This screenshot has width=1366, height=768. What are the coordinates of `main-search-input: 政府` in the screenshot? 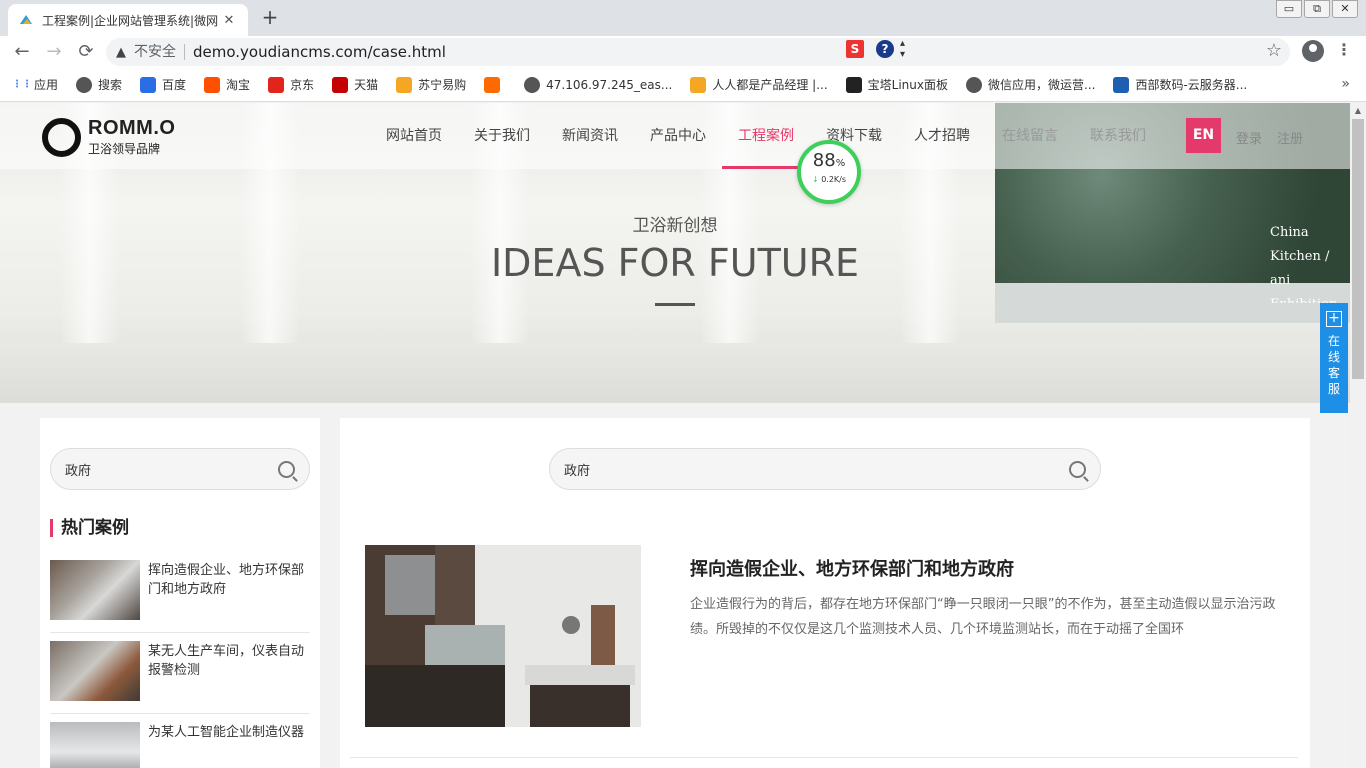 It's located at (825, 469).